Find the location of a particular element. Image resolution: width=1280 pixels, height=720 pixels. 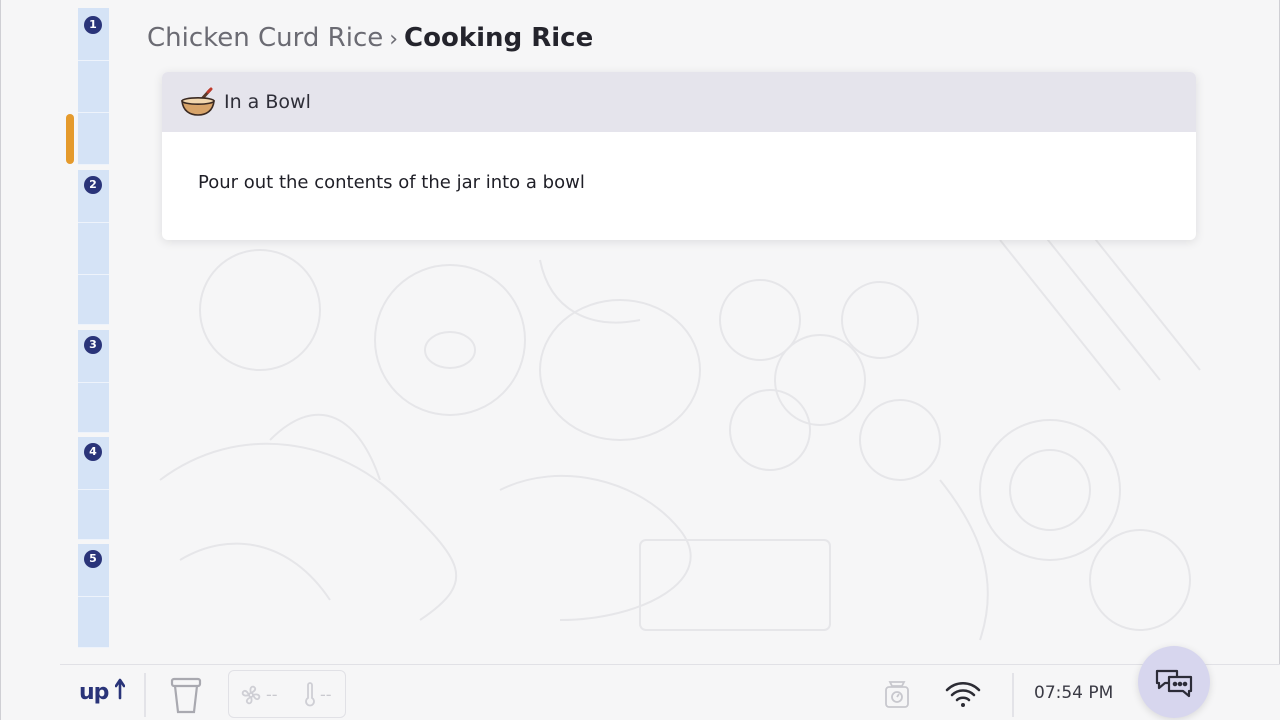

mixing-bowl-icon is located at coordinates (198, 101).